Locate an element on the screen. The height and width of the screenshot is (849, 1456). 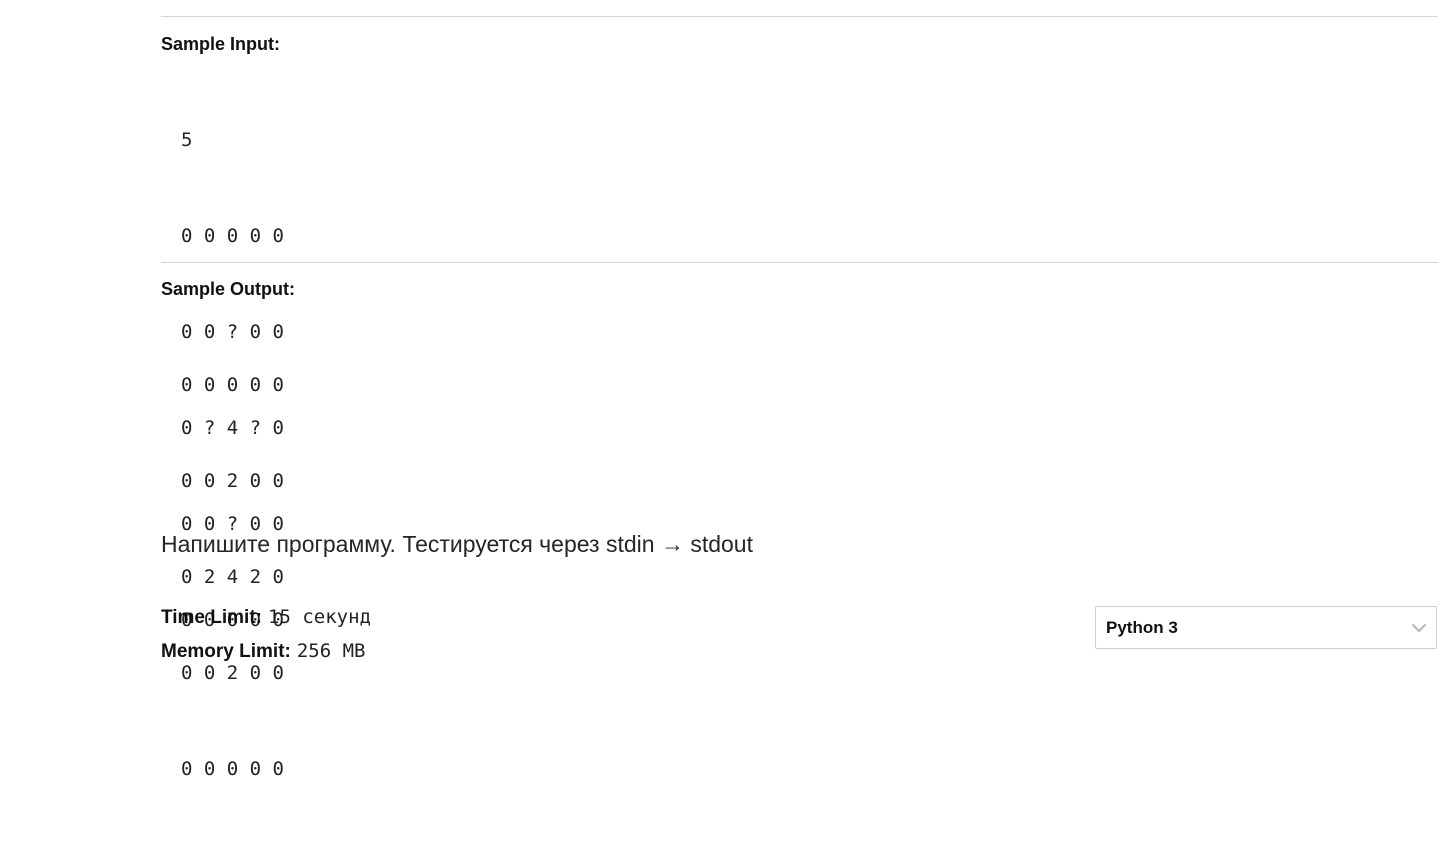
sample-input-line: 0 0 0 0 0 is located at coordinates (232, 236).